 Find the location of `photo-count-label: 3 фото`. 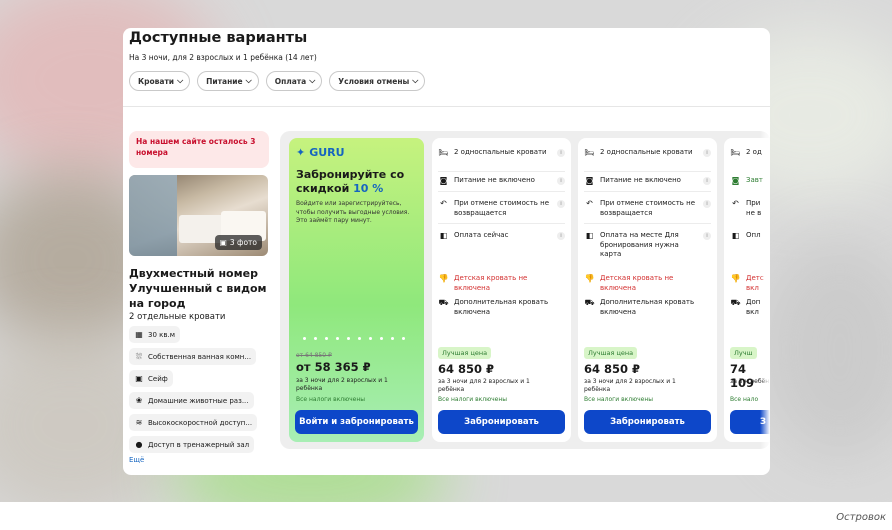

photo-count-label: 3 фото is located at coordinates (243, 242).